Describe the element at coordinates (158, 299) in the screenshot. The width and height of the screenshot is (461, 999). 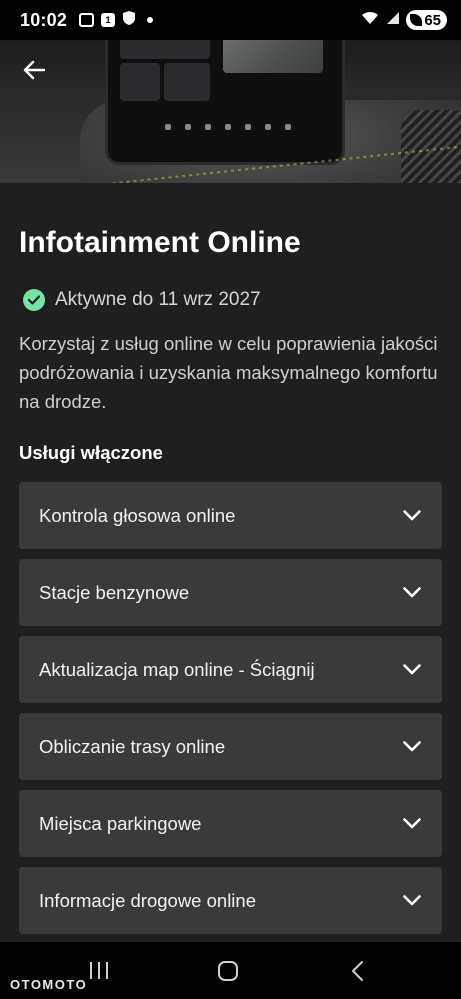
I see `status-text: Aktywne do 11 wrz 2027` at that location.